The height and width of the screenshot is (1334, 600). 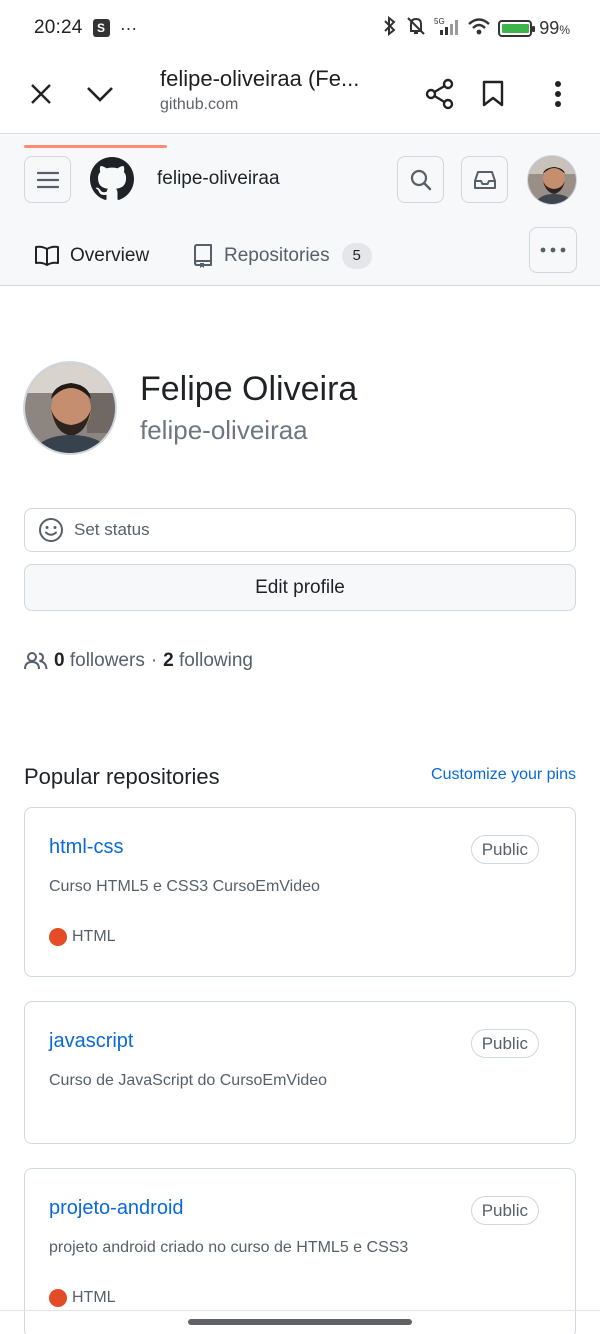 What do you see at coordinates (199, 104) in the screenshot?
I see `browser-url: github.com` at bounding box center [199, 104].